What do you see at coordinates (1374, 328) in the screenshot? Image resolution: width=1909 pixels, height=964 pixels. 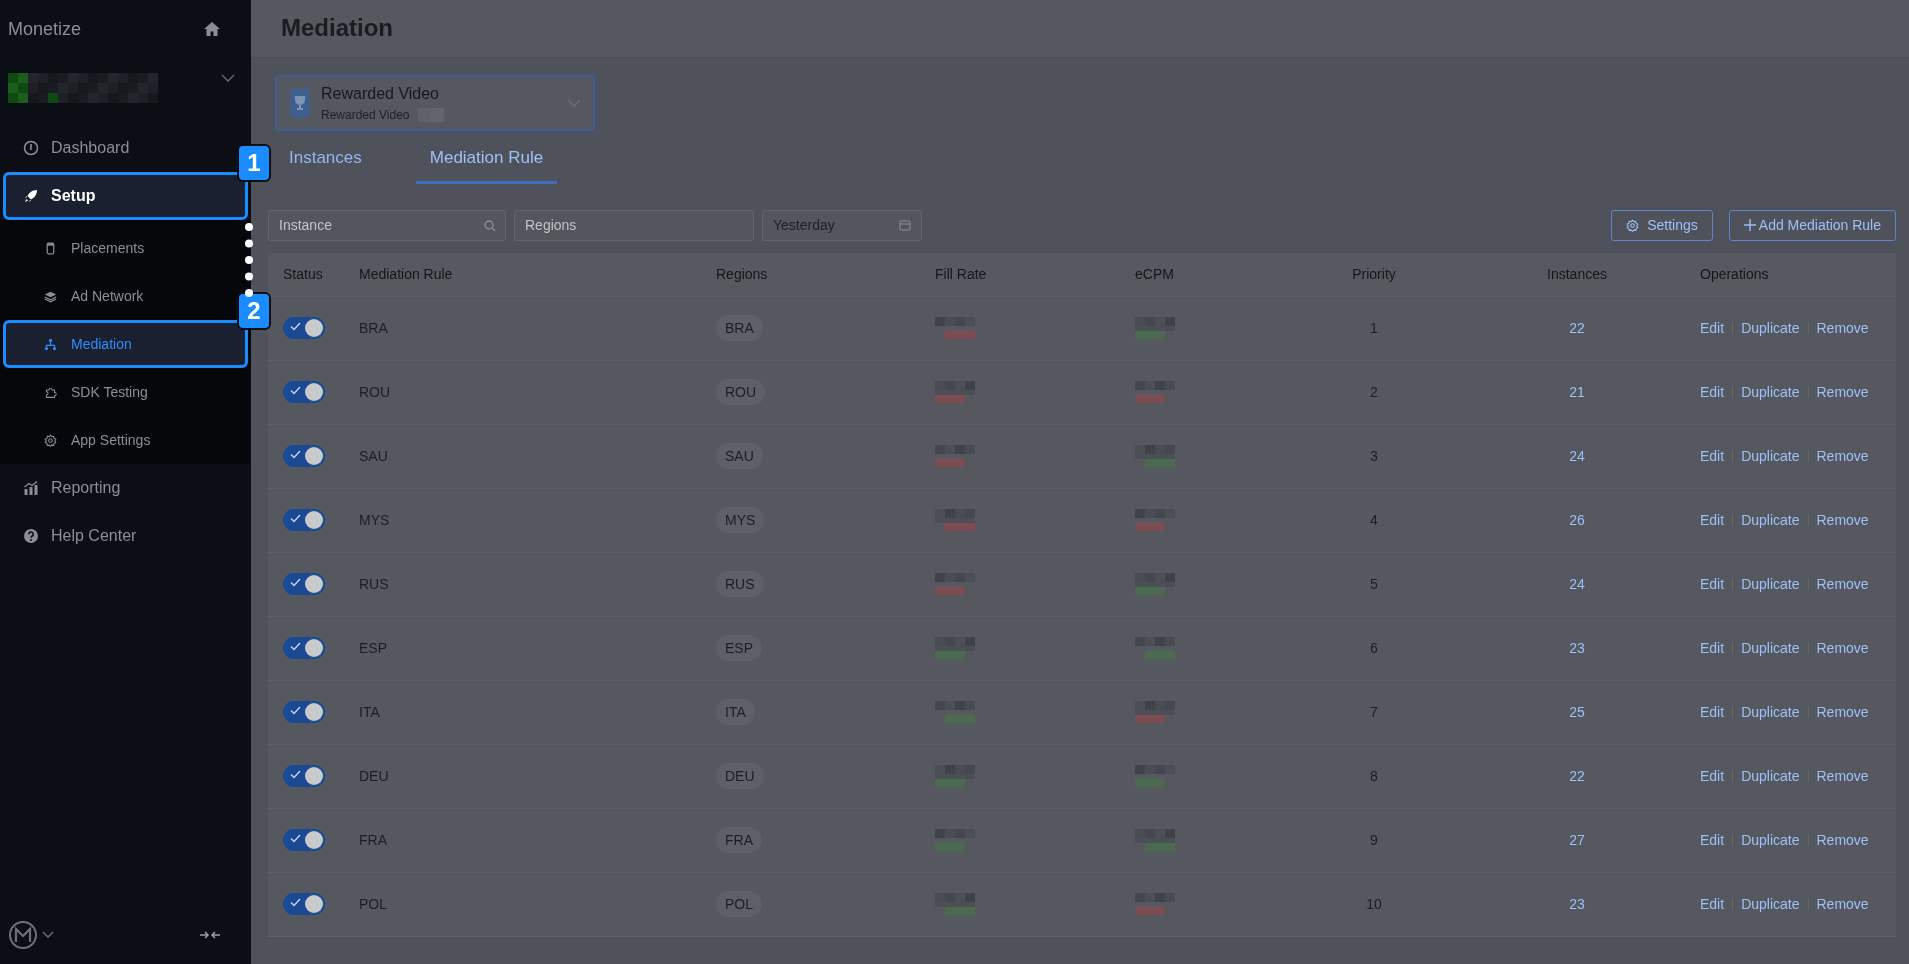 I see `table-cell-text: 1` at bounding box center [1374, 328].